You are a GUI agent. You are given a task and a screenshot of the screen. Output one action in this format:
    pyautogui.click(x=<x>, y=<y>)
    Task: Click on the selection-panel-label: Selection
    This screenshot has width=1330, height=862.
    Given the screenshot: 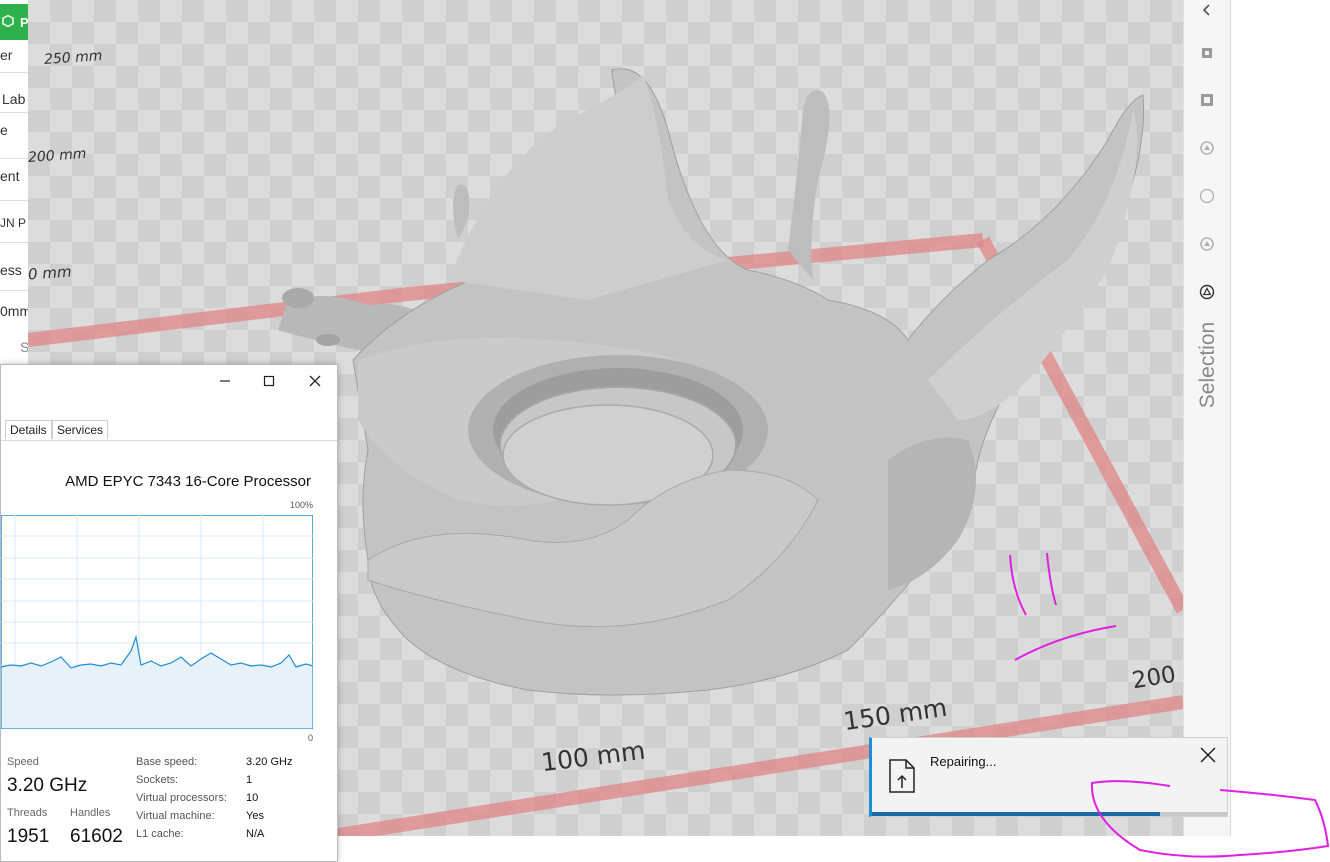 What is the action you would take?
    pyautogui.click(x=1208, y=365)
    